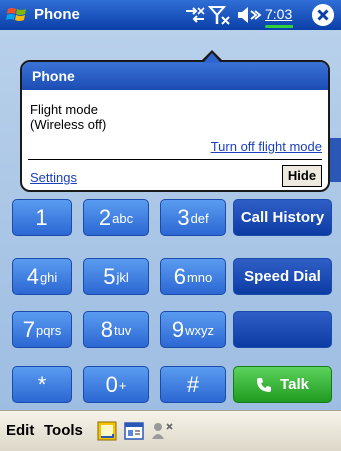 This screenshot has width=341, height=451. What do you see at coordinates (42, 217) in the screenshot?
I see `key-1: 1` at bounding box center [42, 217].